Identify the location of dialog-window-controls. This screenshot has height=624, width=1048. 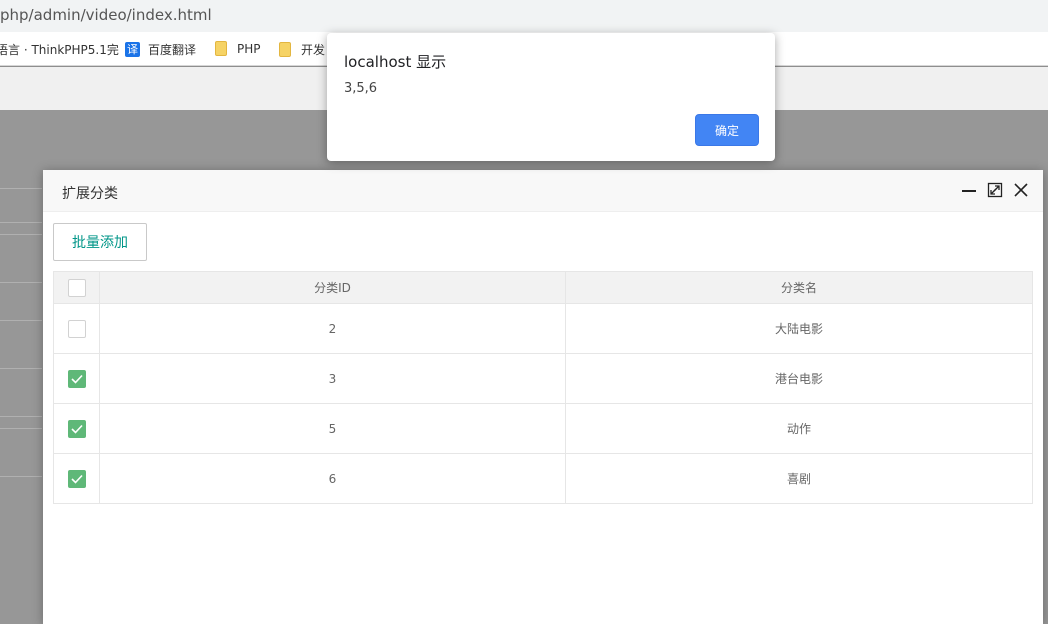
(995, 190).